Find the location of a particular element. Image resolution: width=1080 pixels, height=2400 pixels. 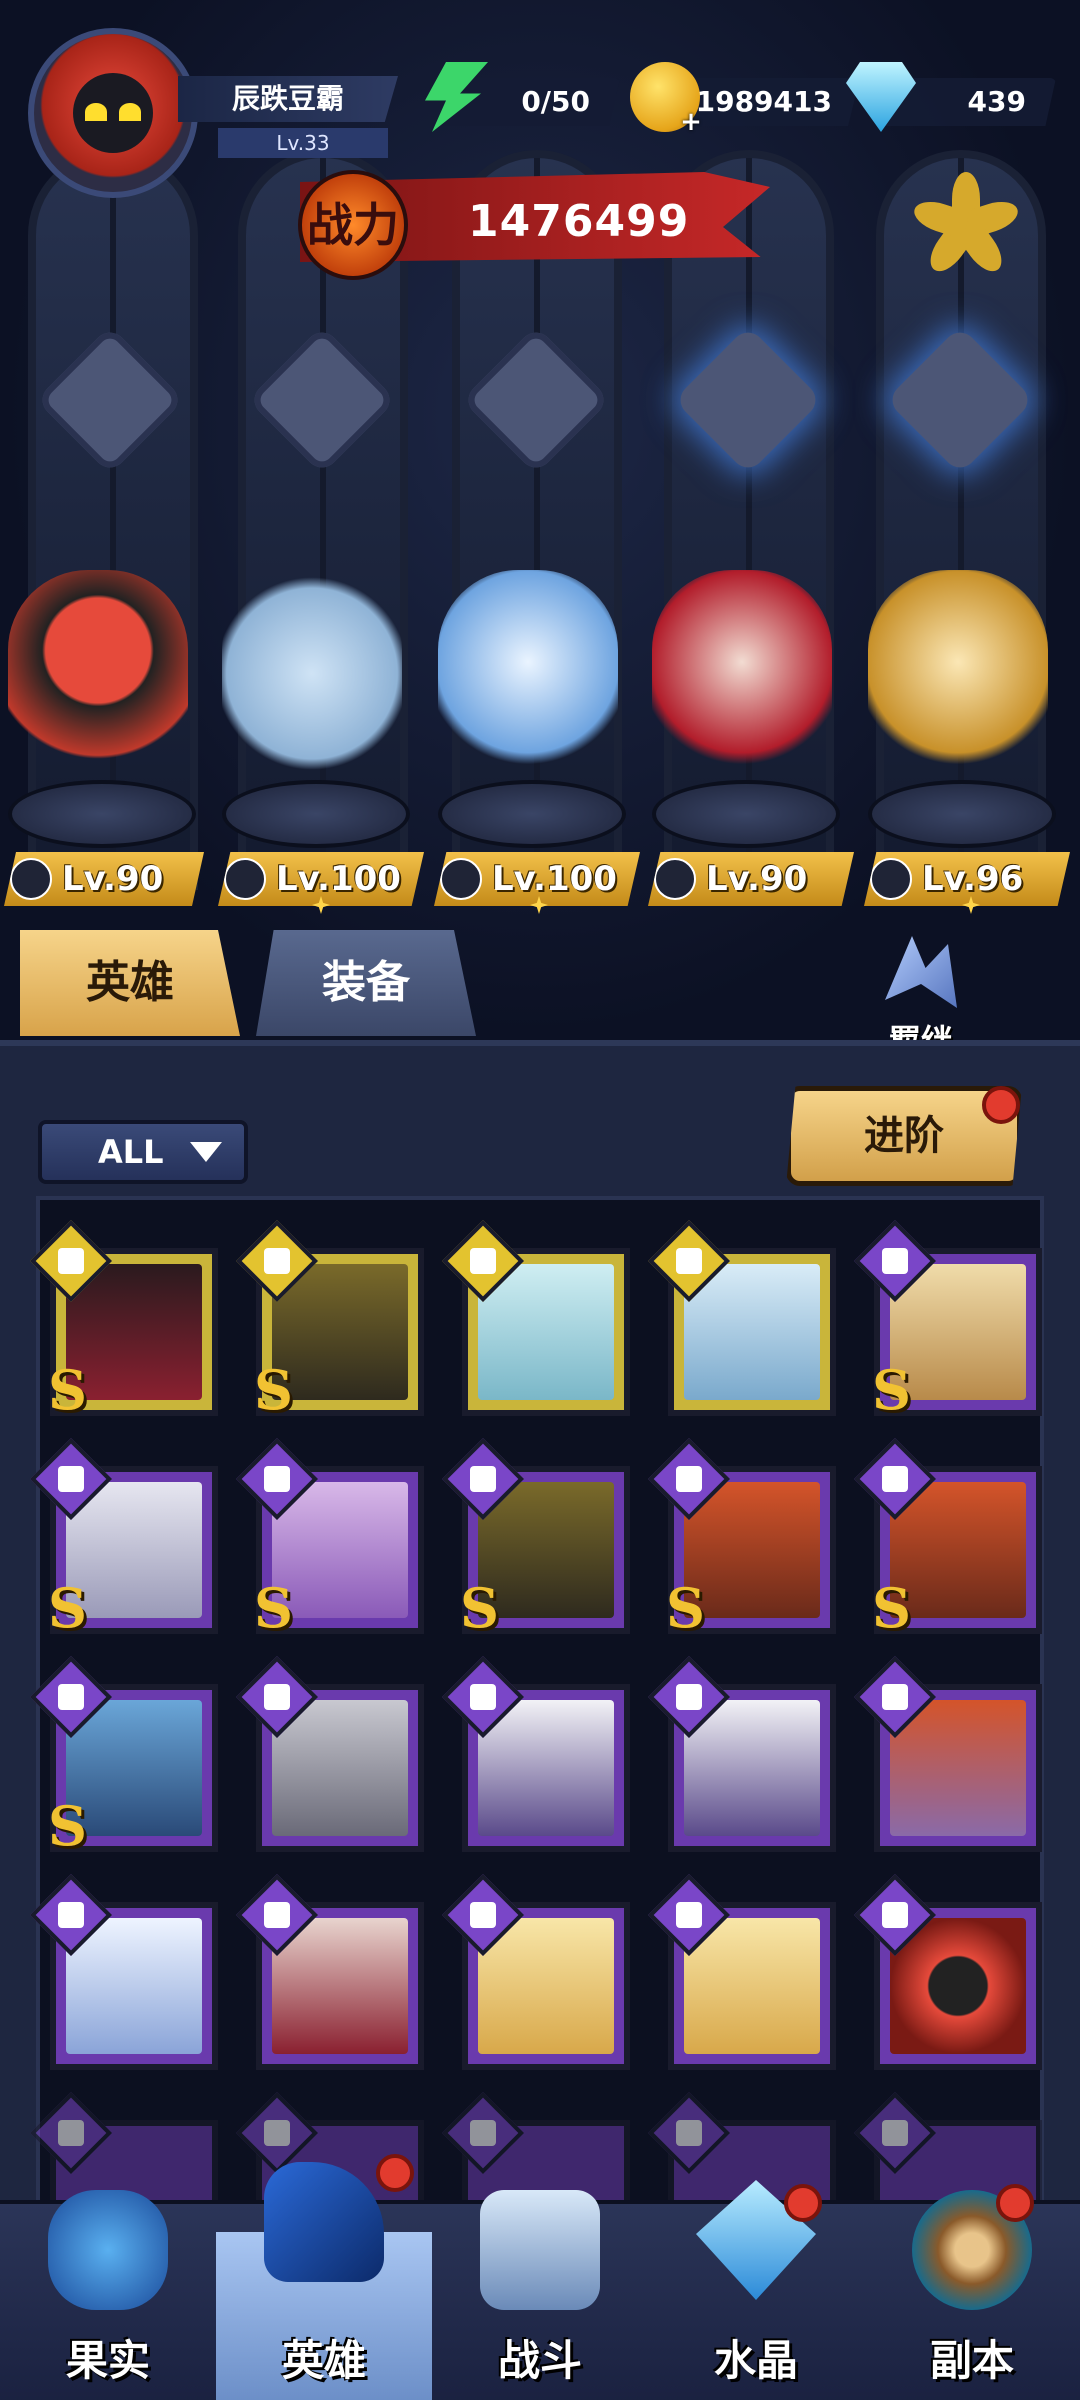

hero-level-tag: Lv.100 is located at coordinates (537, 879).